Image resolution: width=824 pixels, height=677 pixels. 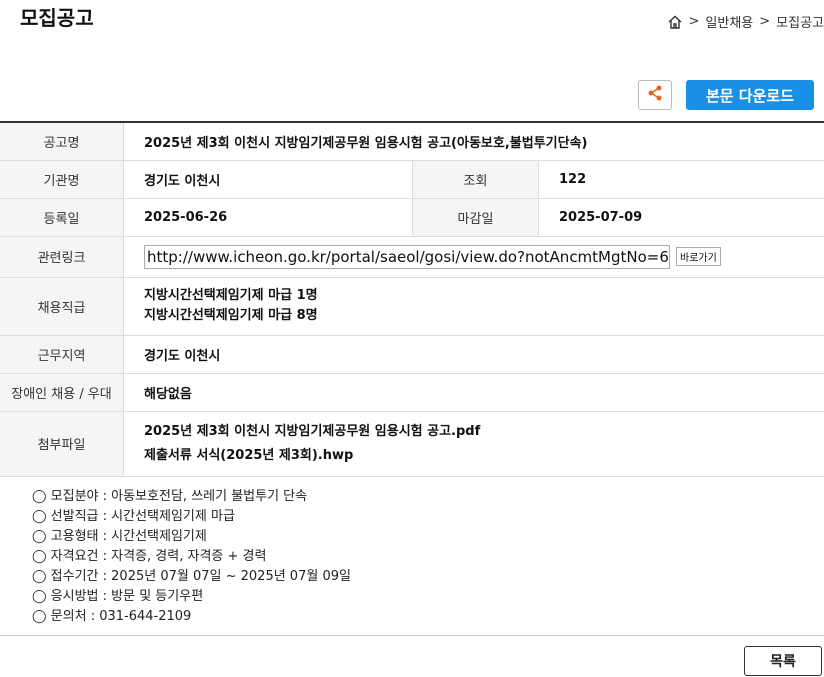 What do you see at coordinates (62, 217) in the screenshot?
I see `reg-date-label: 등록일` at bounding box center [62, 217].